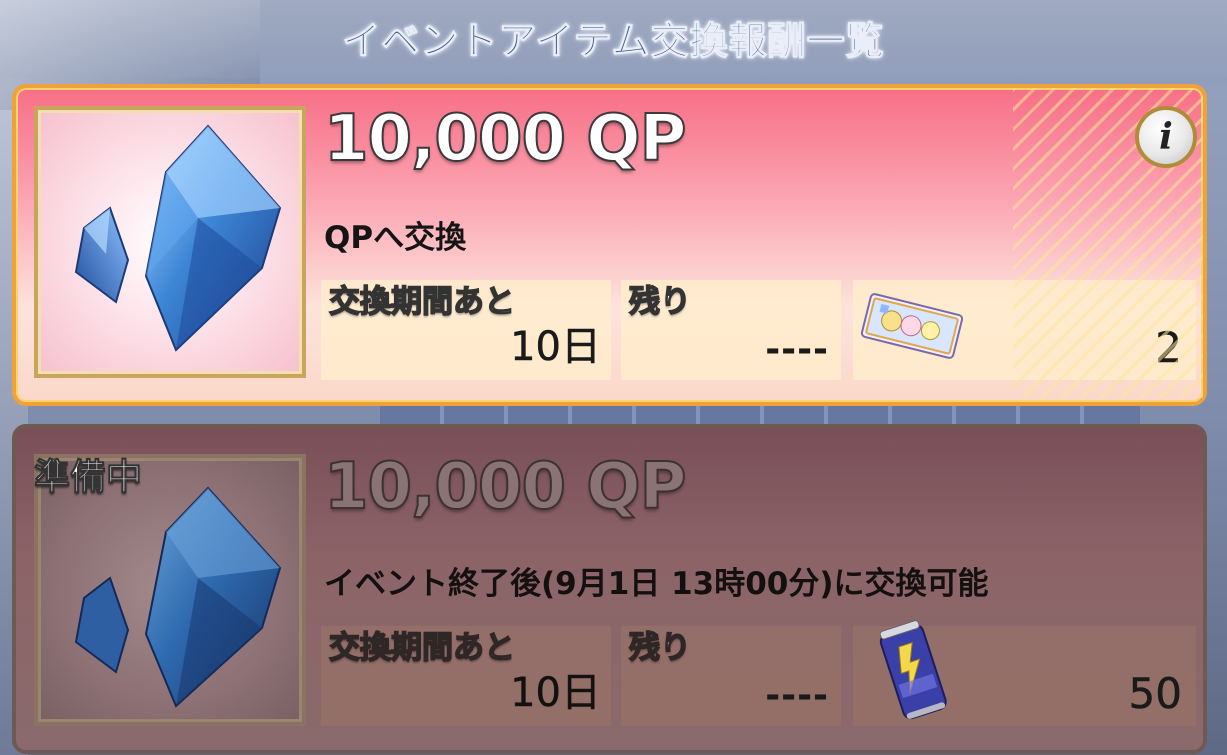 Image resolution: width=1227 pixels, height=755 pixels. What do you see at coordinates (1024, 330) in the screenshot?
I see `cost-box: 2` at bounding box center [1024, 330].